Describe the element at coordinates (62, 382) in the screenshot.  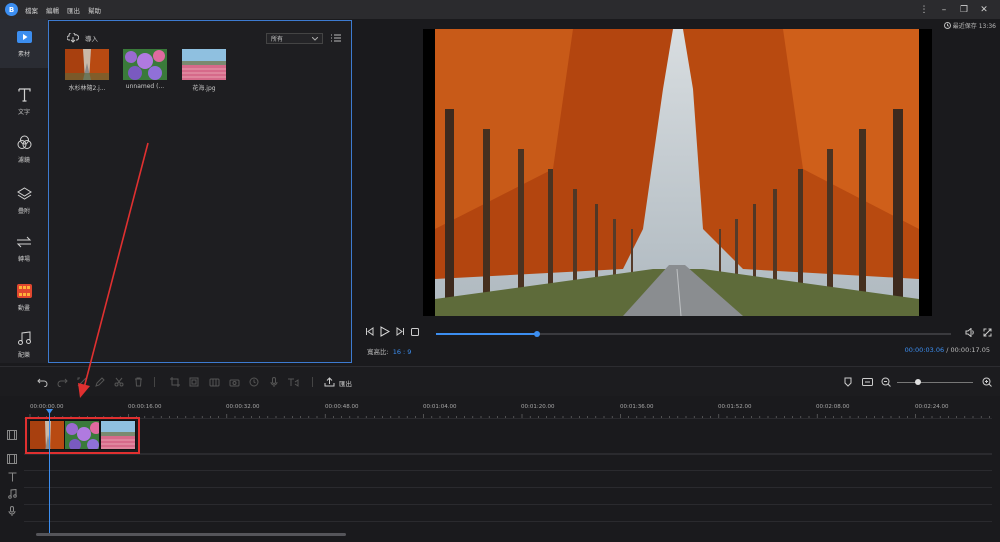
I see `redo-icon` at that location.